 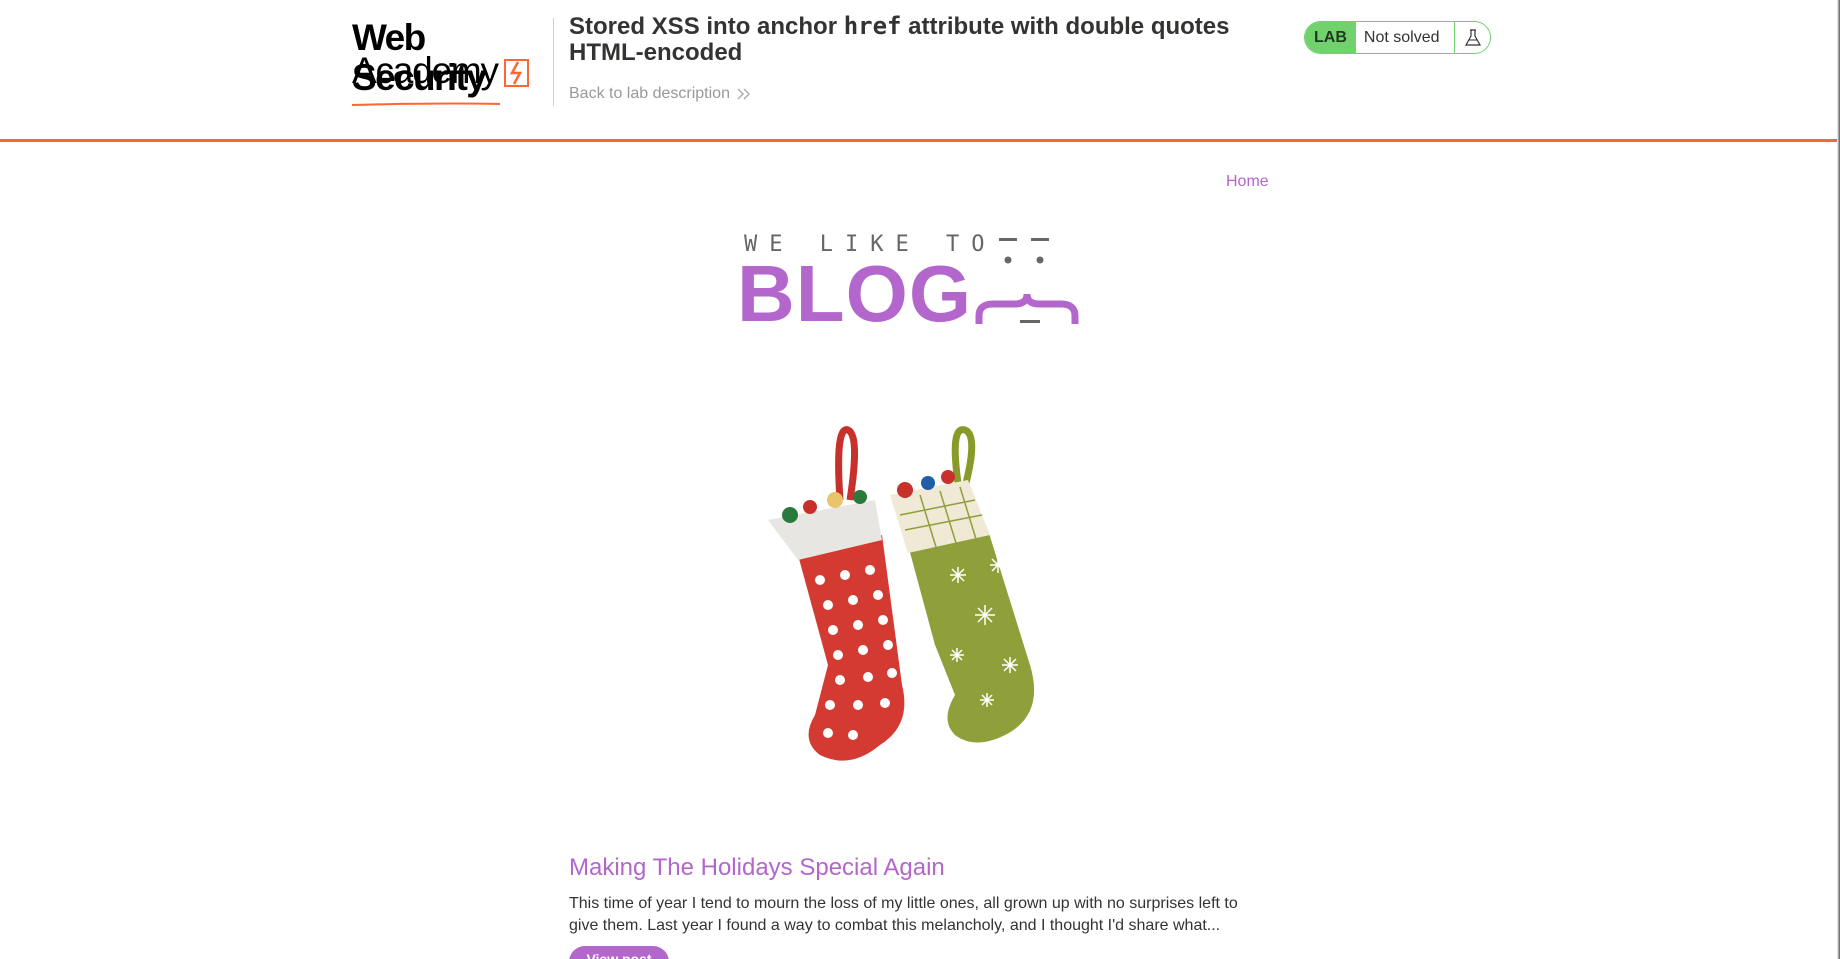 I want to click on lab-status-widget: LAB Not solved, so click(x=1398, y=37).